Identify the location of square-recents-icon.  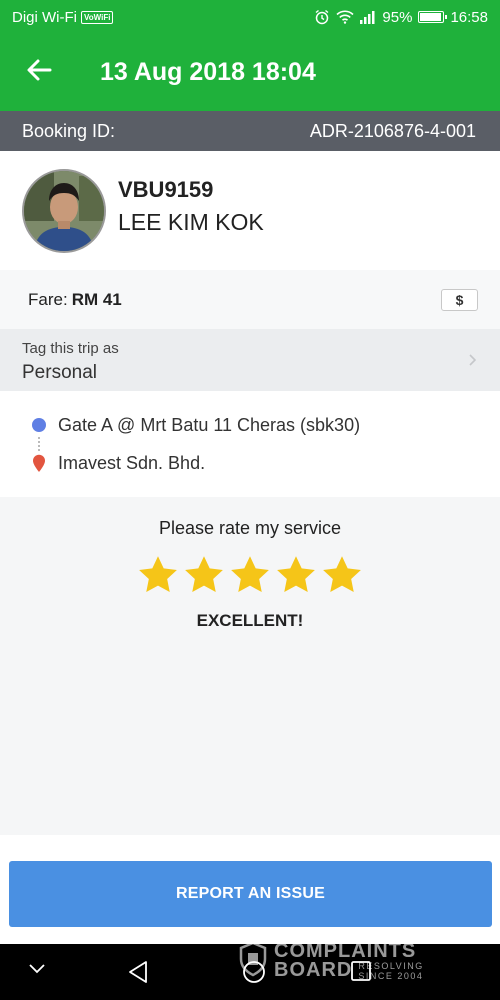
(361, 973).